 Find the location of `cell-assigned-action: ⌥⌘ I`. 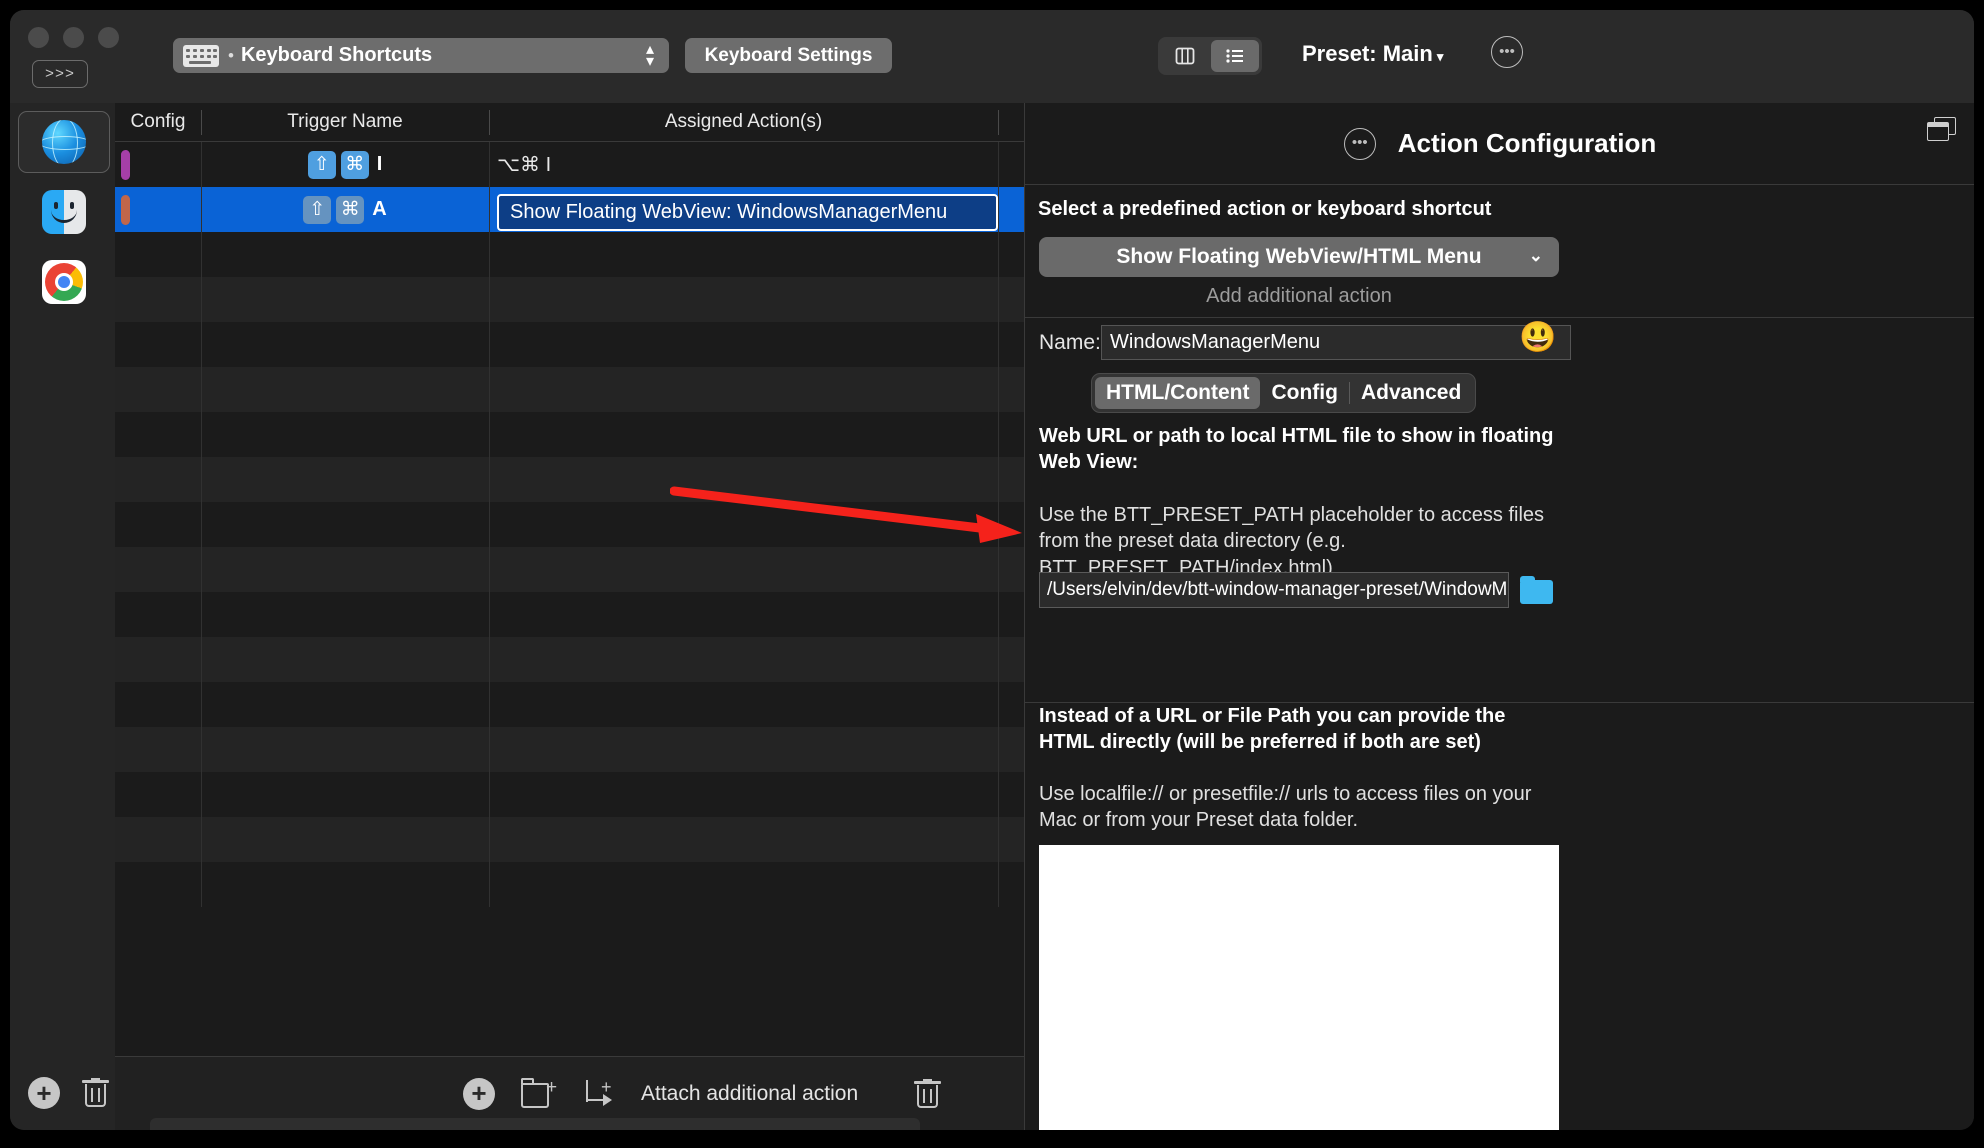

cell-assigned-action: ⌥⌘ I is located at coordinates (743, 164).